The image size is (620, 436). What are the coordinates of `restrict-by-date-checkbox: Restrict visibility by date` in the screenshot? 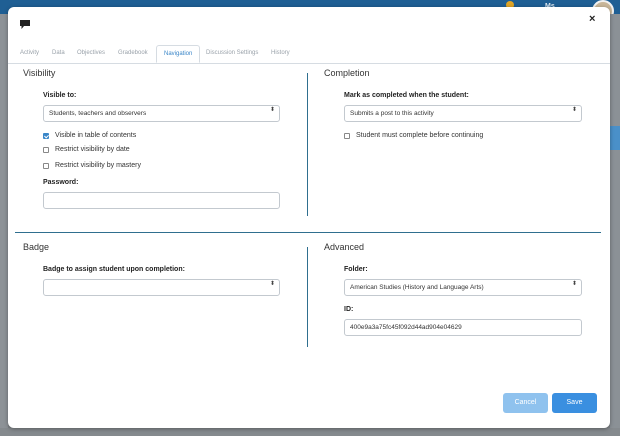 It's located at (86, 149).